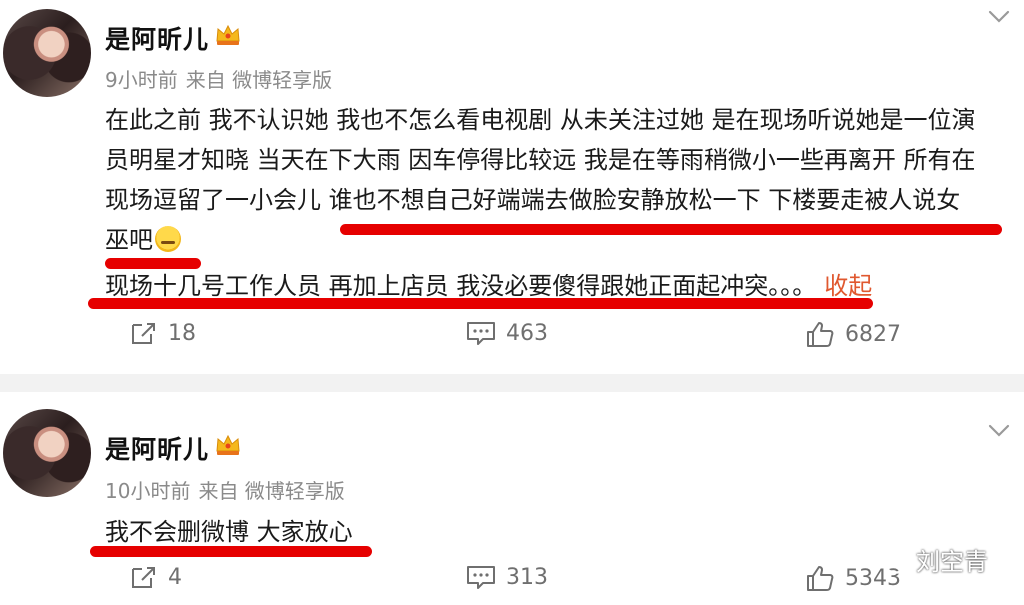 This screenshot has height=605, width=1024. I want to click on post-divider, so click(512, 383).